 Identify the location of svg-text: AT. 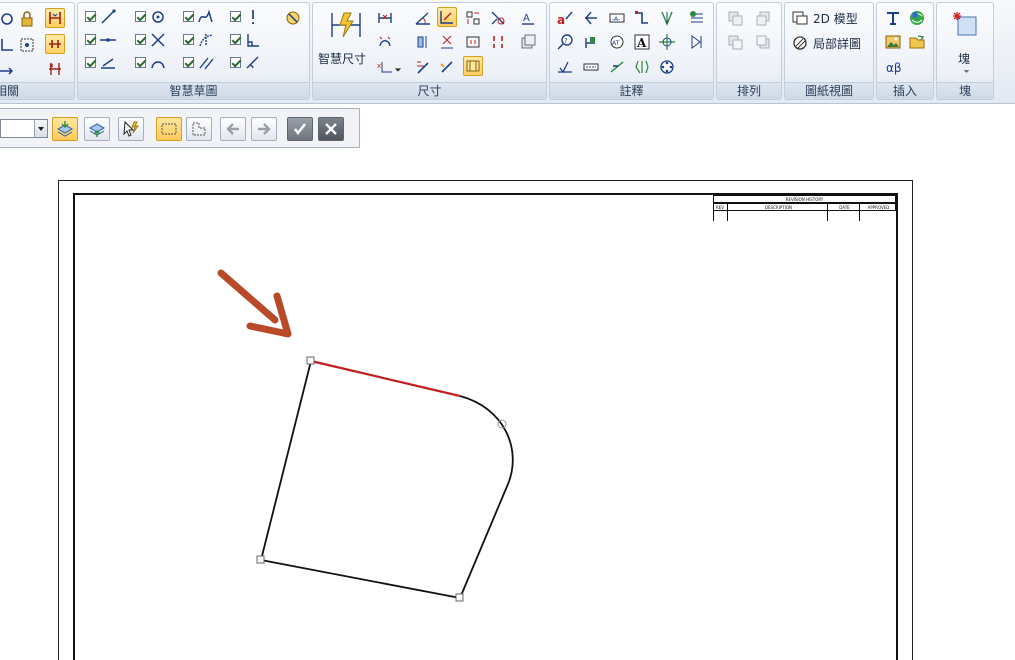
(616, 43).